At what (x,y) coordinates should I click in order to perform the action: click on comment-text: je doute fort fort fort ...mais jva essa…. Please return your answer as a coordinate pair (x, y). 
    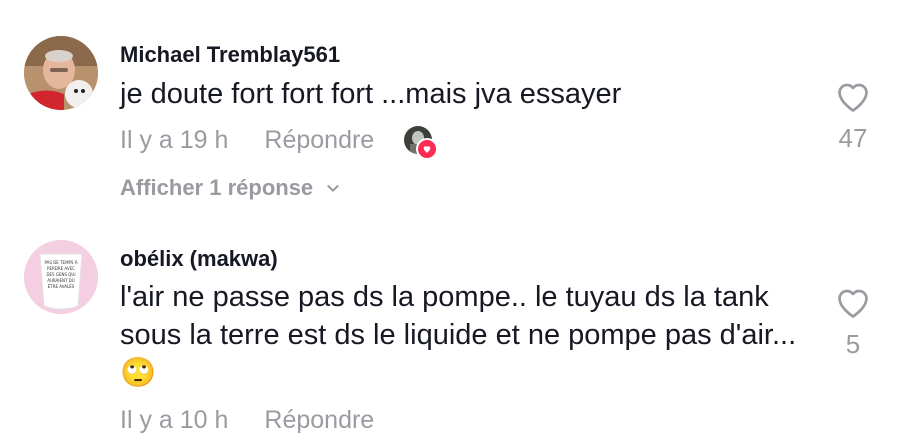
    Looking at the image, I should click on (371, 94).